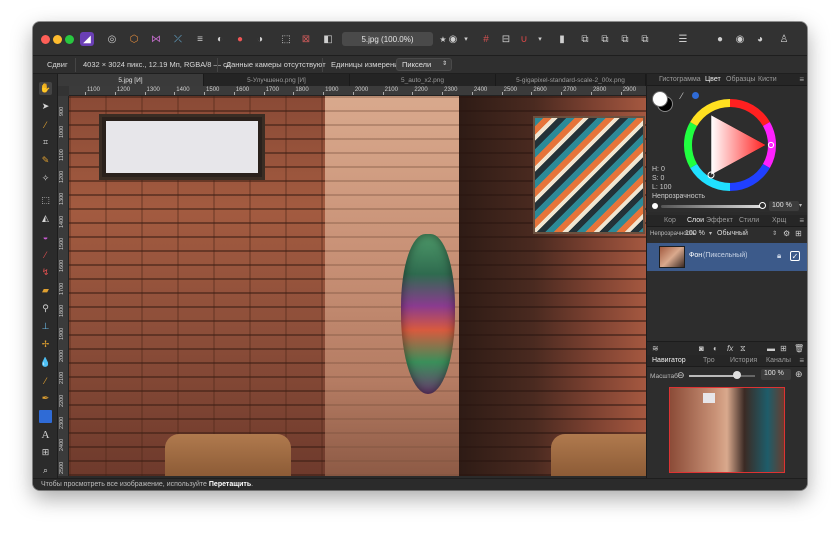  What do you see at coordinates (625, 39) in the screenshot?
I see `arrange-forward-icon: ⧉` at bounding box center [625, 39].